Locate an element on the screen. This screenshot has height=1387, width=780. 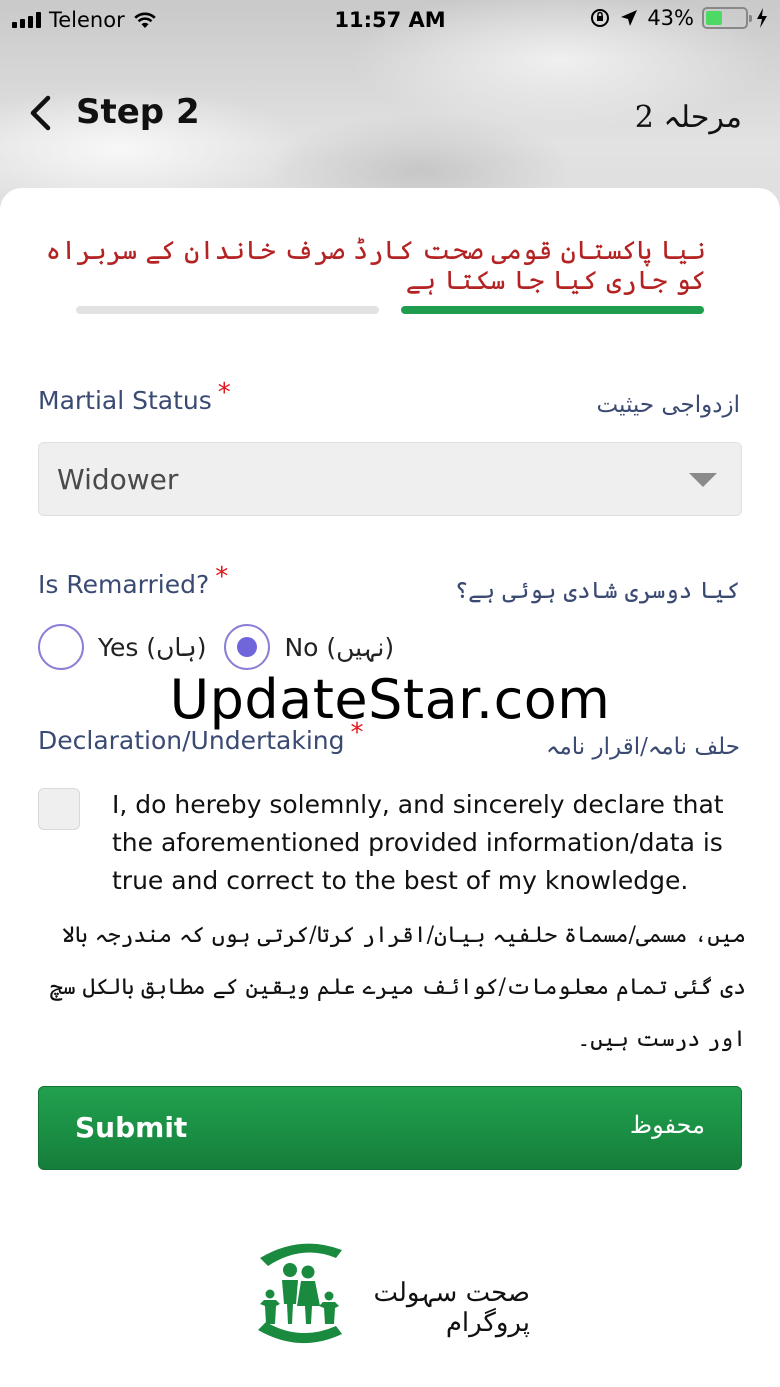
orientation-lock-icon is located at coordinates (600, 18).